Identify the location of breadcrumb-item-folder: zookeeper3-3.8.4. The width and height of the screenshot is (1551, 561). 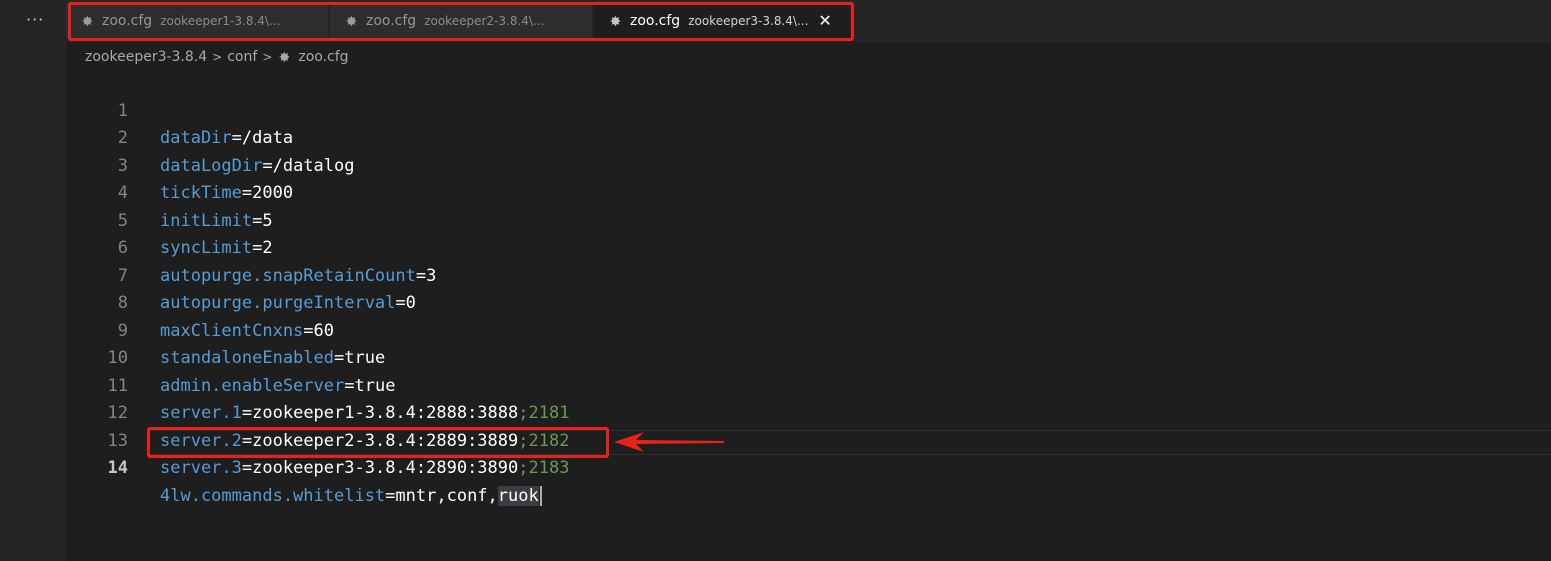
(146, 57).